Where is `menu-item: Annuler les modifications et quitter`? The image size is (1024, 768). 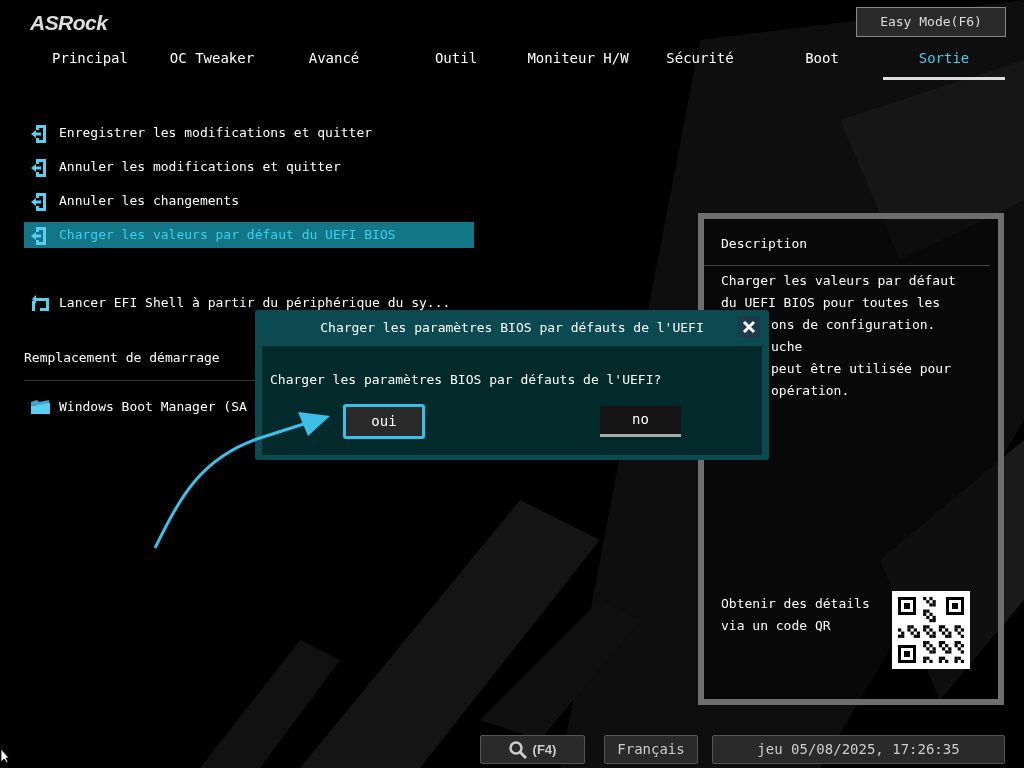
menu-item: Annuler les modifications et quitter is located at coordinates (249, 167).